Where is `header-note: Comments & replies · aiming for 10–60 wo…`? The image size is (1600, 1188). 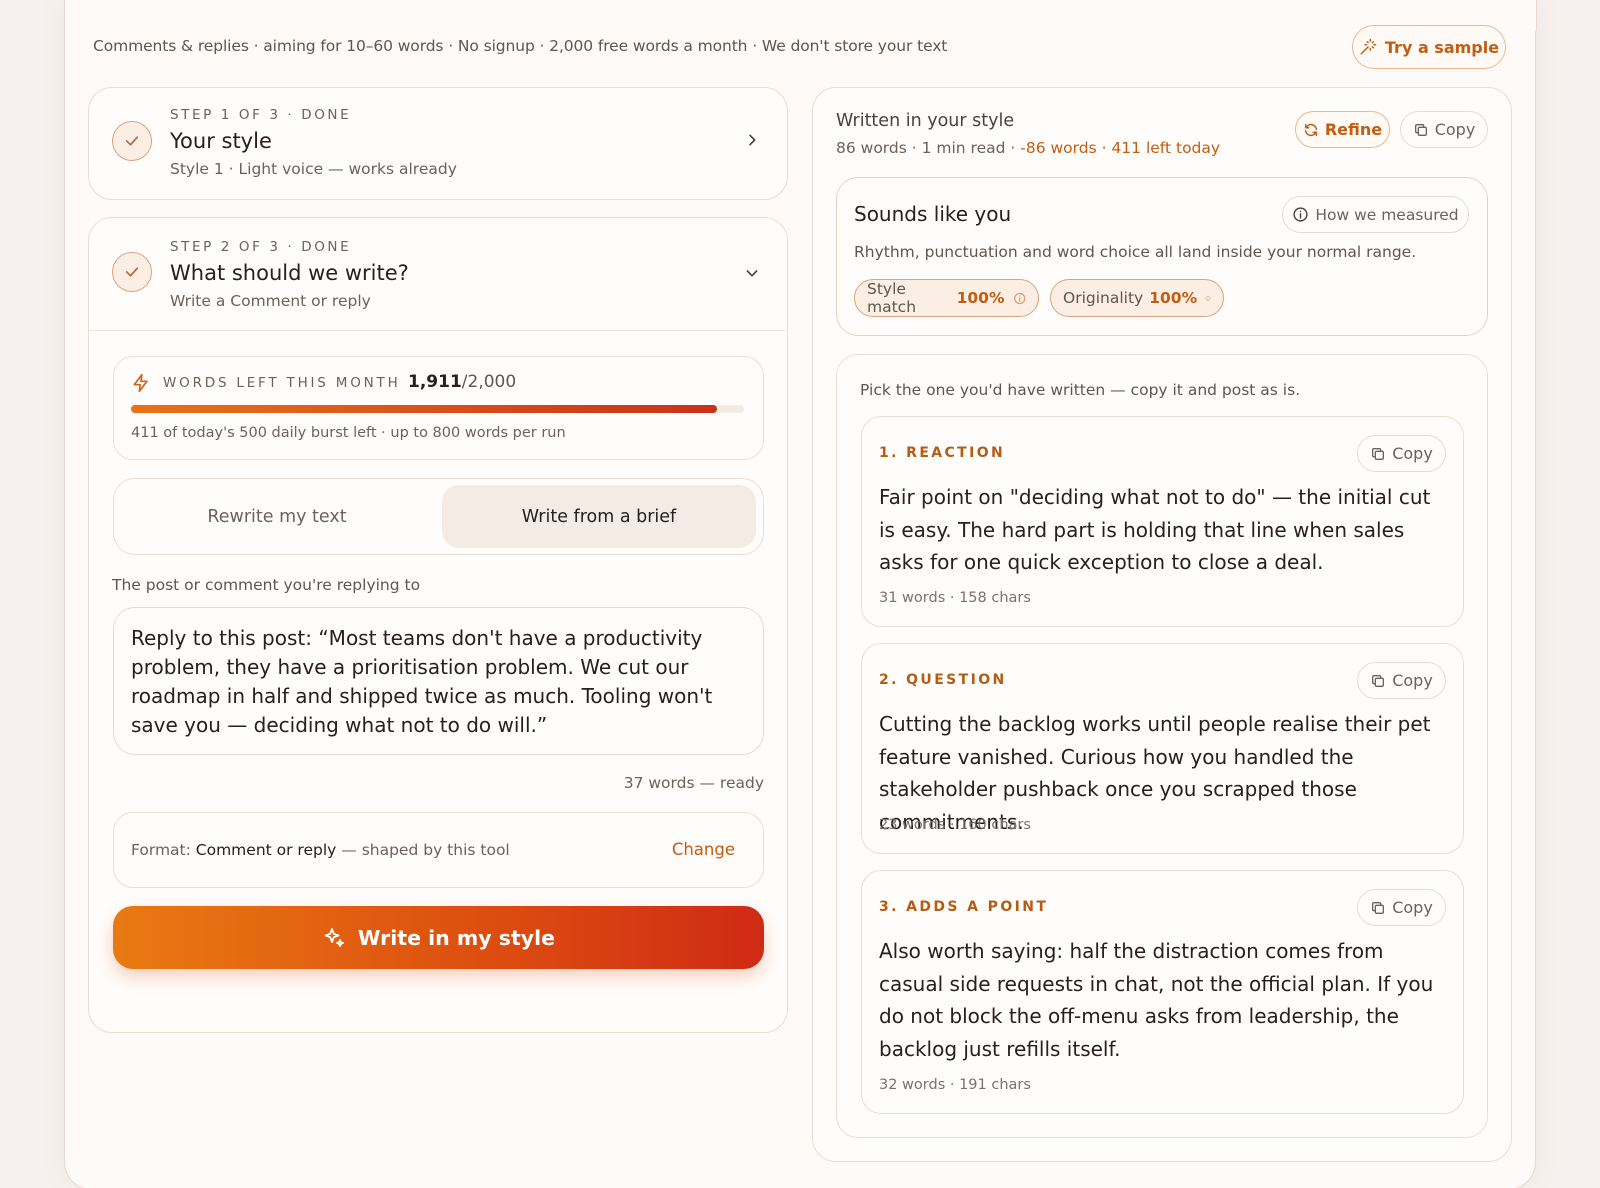
header-note: Comments & replies · aiming for 10–60 wo… is located at coordinates (520, 46).